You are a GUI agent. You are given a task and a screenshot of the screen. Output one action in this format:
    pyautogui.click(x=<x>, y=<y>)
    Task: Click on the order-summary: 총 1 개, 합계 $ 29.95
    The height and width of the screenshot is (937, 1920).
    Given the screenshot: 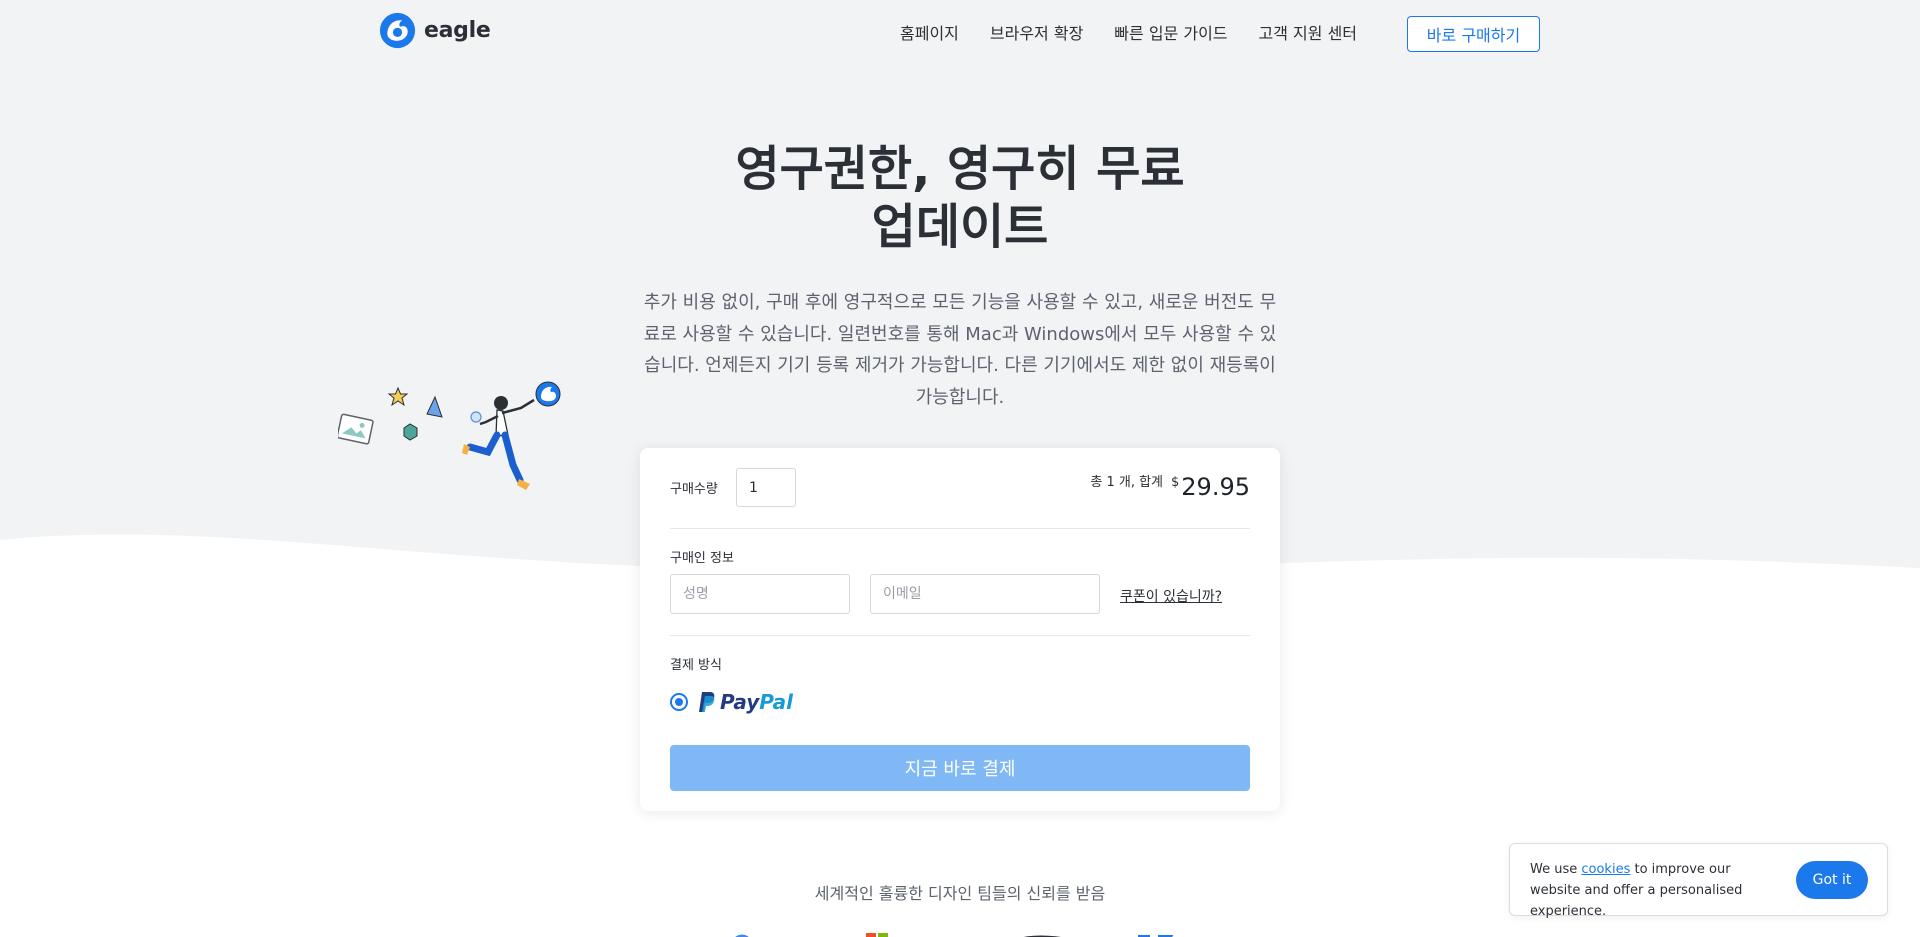 What is the action you would take?
    pyautogui.click(x=1170, y=486)
    